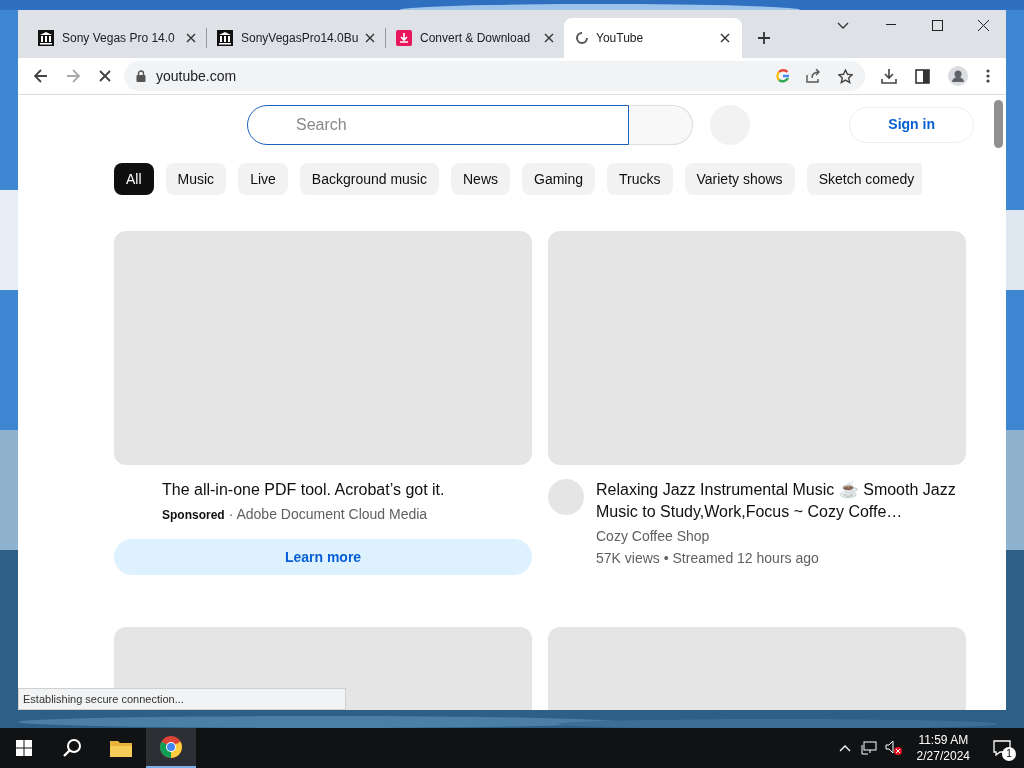  What do you see at coordinates (41, 76) in the screenshot?
I see `back-icon` at bounding box center [41, 76].